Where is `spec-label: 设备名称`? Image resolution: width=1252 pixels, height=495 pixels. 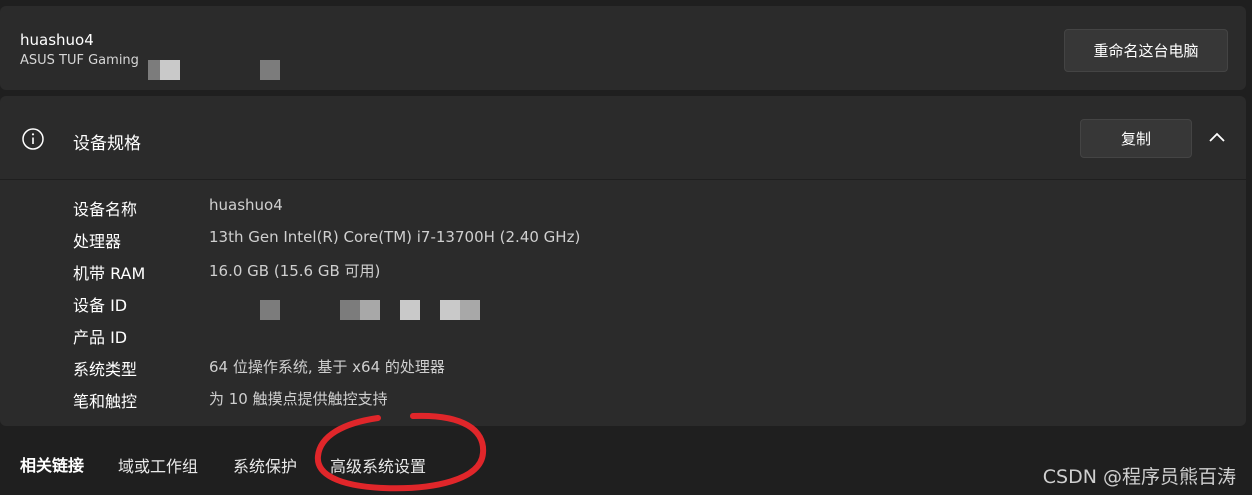 spec-label: 设备名称 is located at coordinates (105, 209).